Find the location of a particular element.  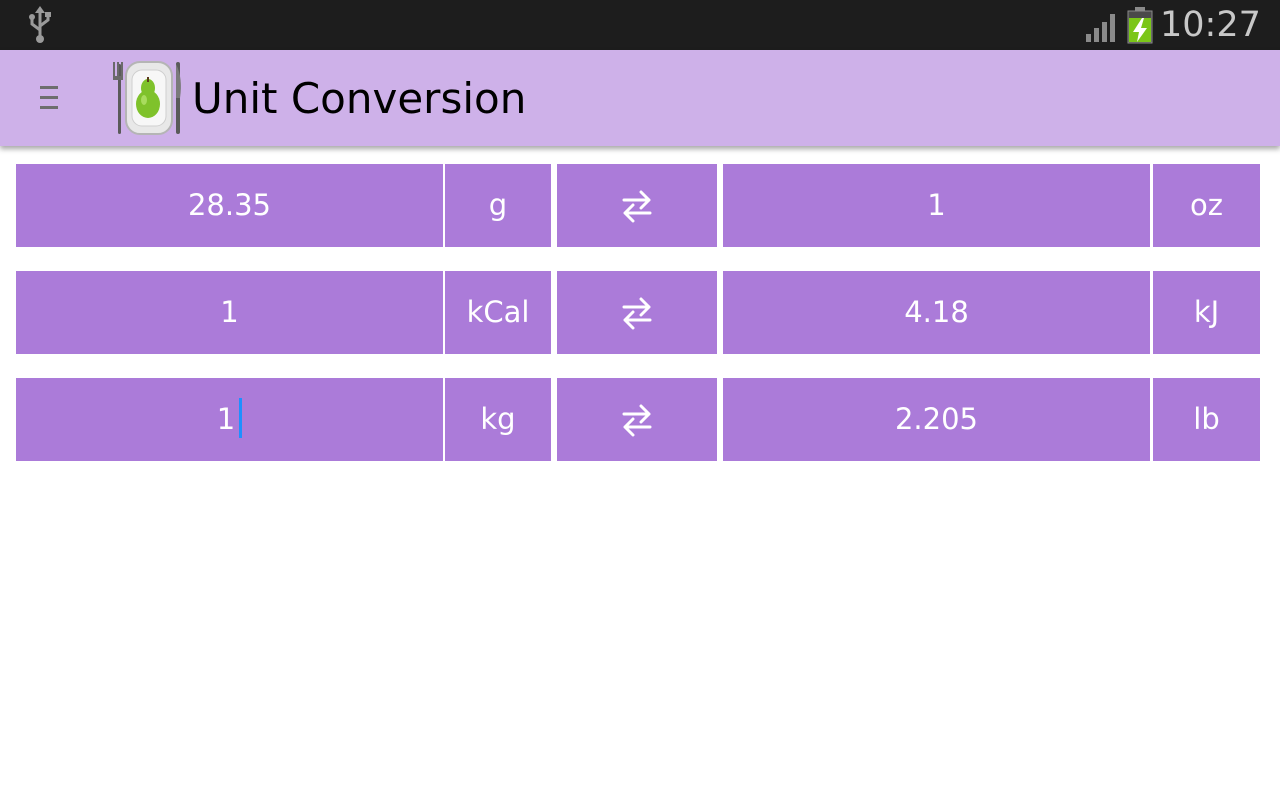

conversion-row: 1 kCal 4.18 kJ is located at coordinates (638, 312).